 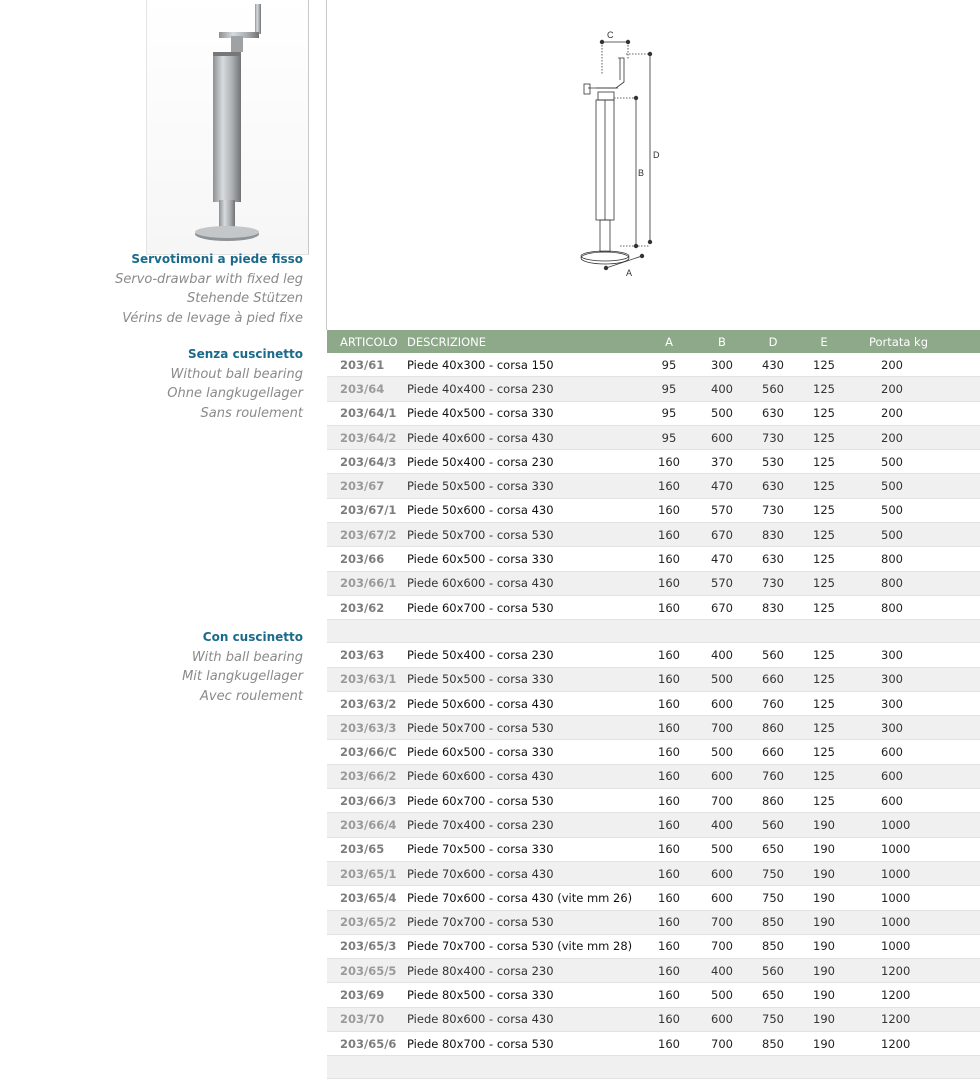 What do you see at coordinates (722, 365) in the screenshot?
I see `cell-b: 300` at bounding box center [722, 365].